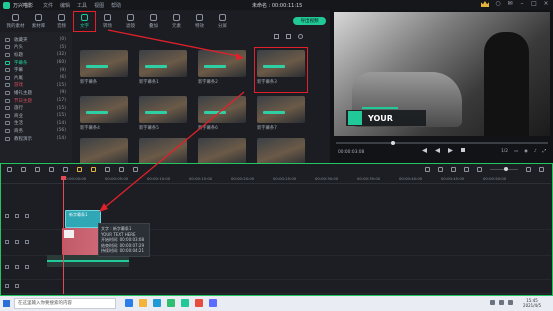 This screenshot has width=553, height=311. What do you see at coordinates (104, 116) in the screenshot?
I see `template-card: 新字幕条4` at bounding box center [104, 116].